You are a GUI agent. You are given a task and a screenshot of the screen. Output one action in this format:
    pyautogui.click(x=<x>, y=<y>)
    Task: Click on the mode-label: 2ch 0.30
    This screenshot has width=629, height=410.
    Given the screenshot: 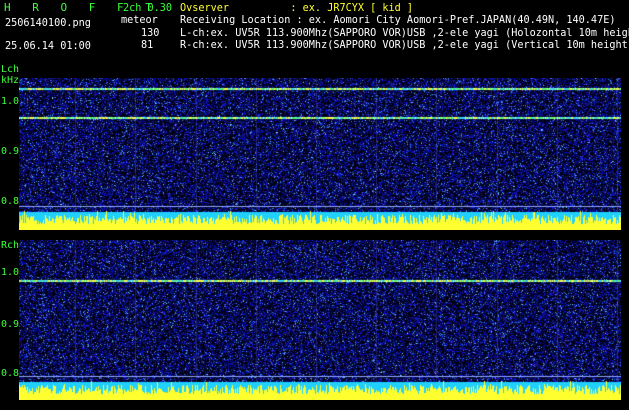 What is the action you would take?
    pyautogui.click(x=148, y=8)
    